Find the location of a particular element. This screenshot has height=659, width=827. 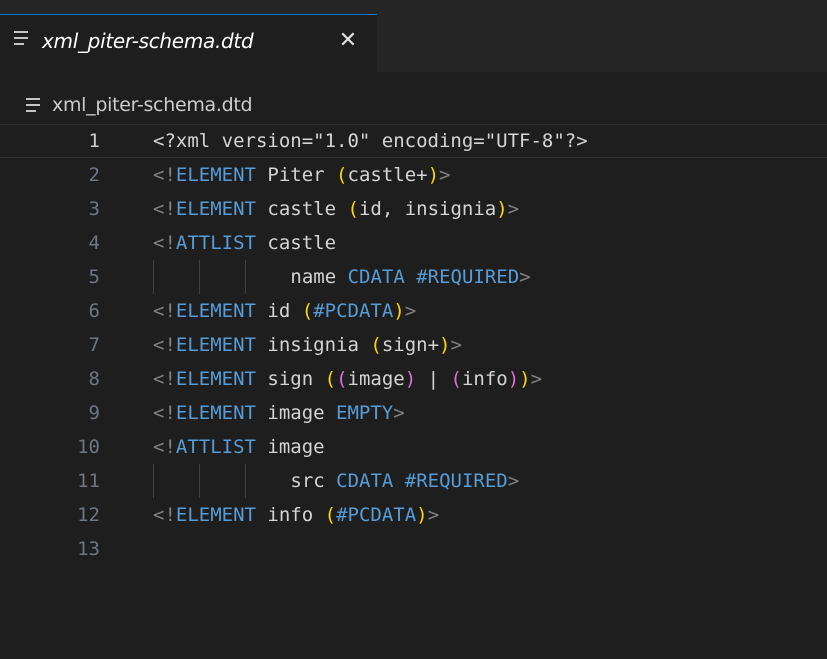

code-line: 12 <!ELEMENT info (#PCDATA)> is located at coordinates (413, 515).